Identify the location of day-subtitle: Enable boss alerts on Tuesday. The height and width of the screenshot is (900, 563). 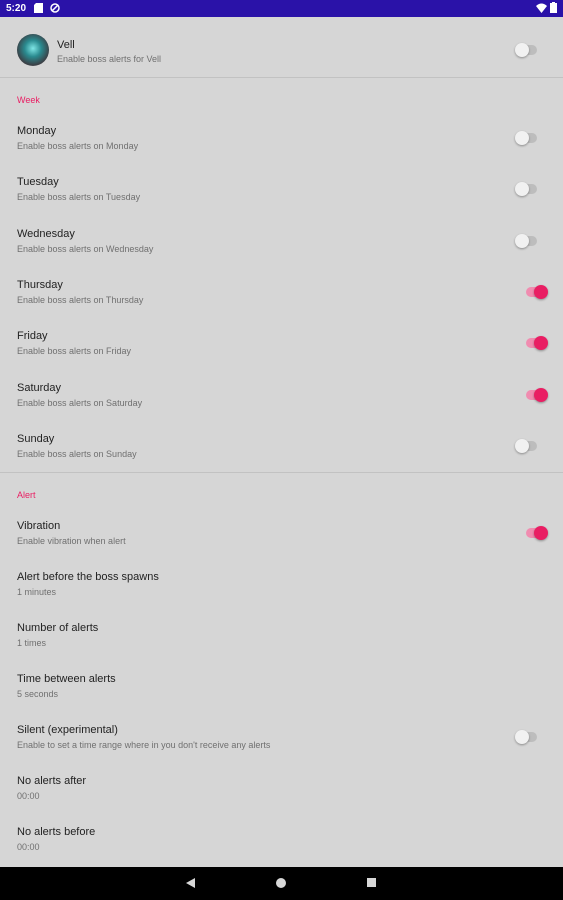
(79, 197).